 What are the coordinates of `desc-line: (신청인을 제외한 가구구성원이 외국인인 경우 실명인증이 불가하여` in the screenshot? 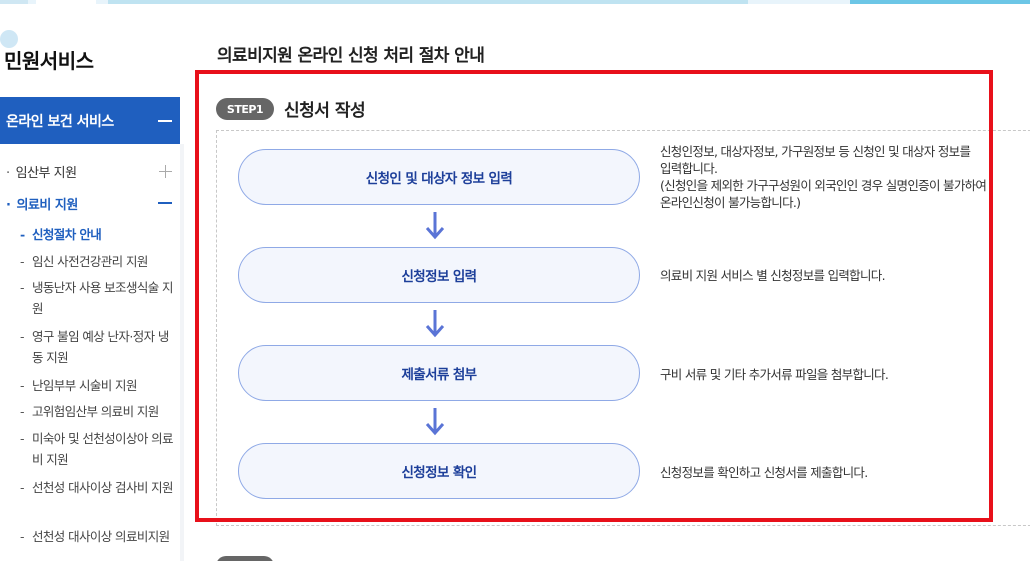 It's located at (823, 185).